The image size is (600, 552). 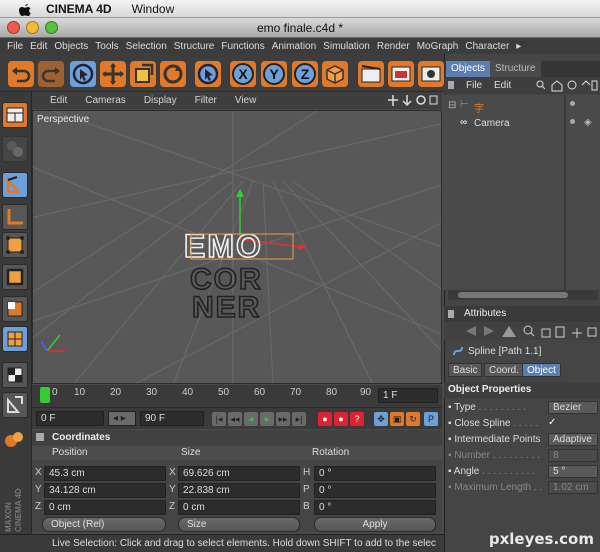 What do you see at coordinates (504, 370) in the screenshot?
I see `attr-tab-coord: Coord.` at bounding box center [504, 370].